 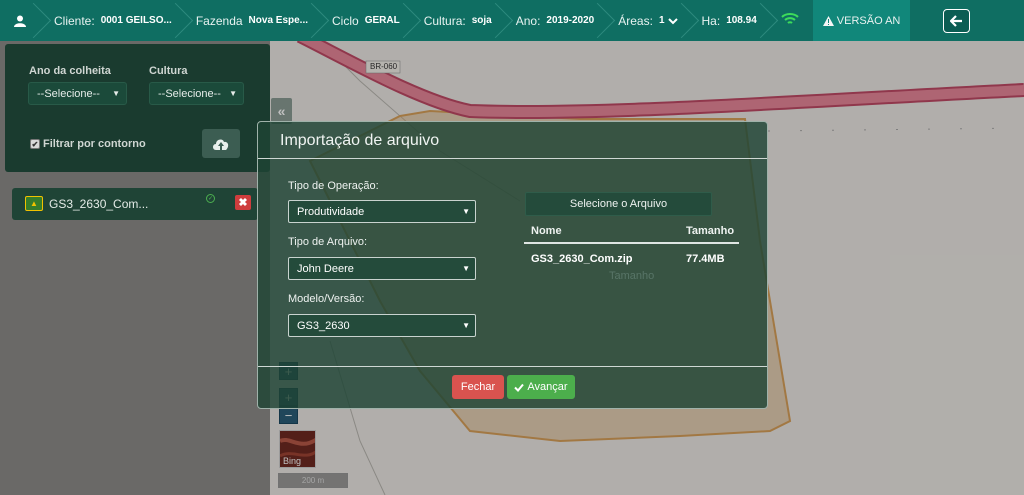 I want to click on ha-display: Ha: 108.94, so click(x=727, y=20).